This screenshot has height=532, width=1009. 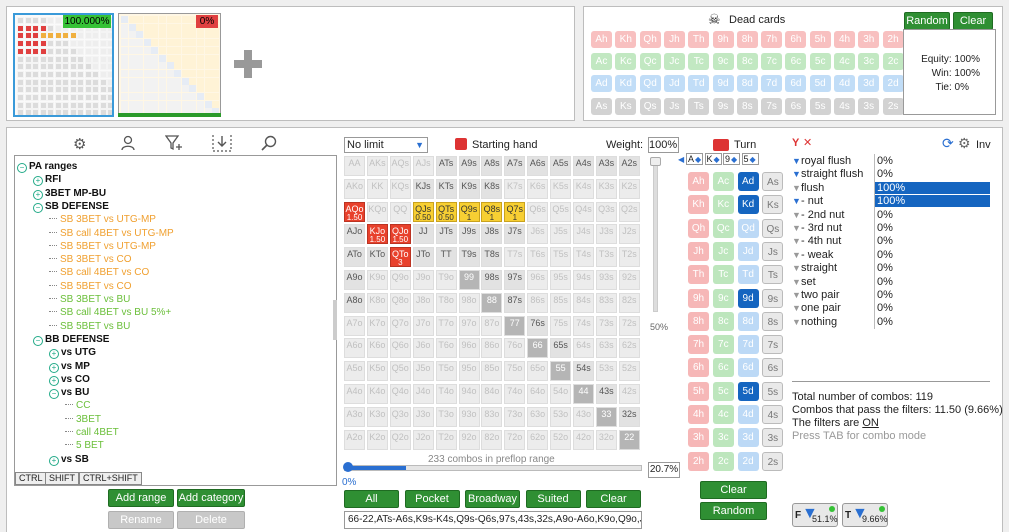 I want to click on hand-cell: T8s, so click(x=492, y=257).